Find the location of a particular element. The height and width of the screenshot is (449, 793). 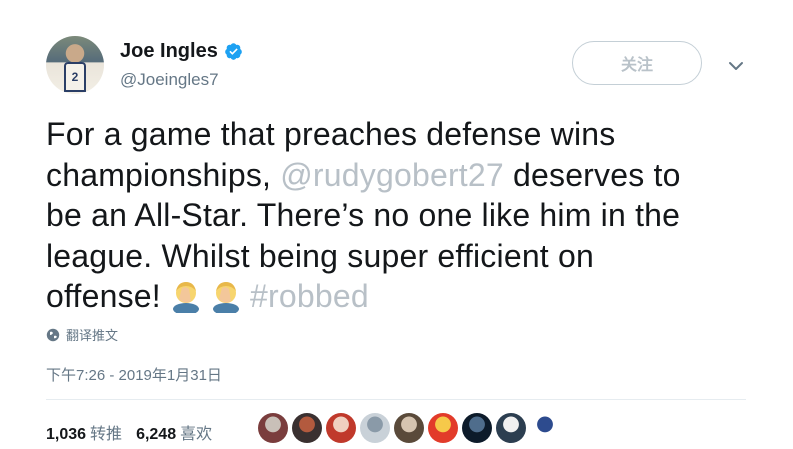

translate-tweet-link: 翻译推文 is located at coordinates (82, 334).